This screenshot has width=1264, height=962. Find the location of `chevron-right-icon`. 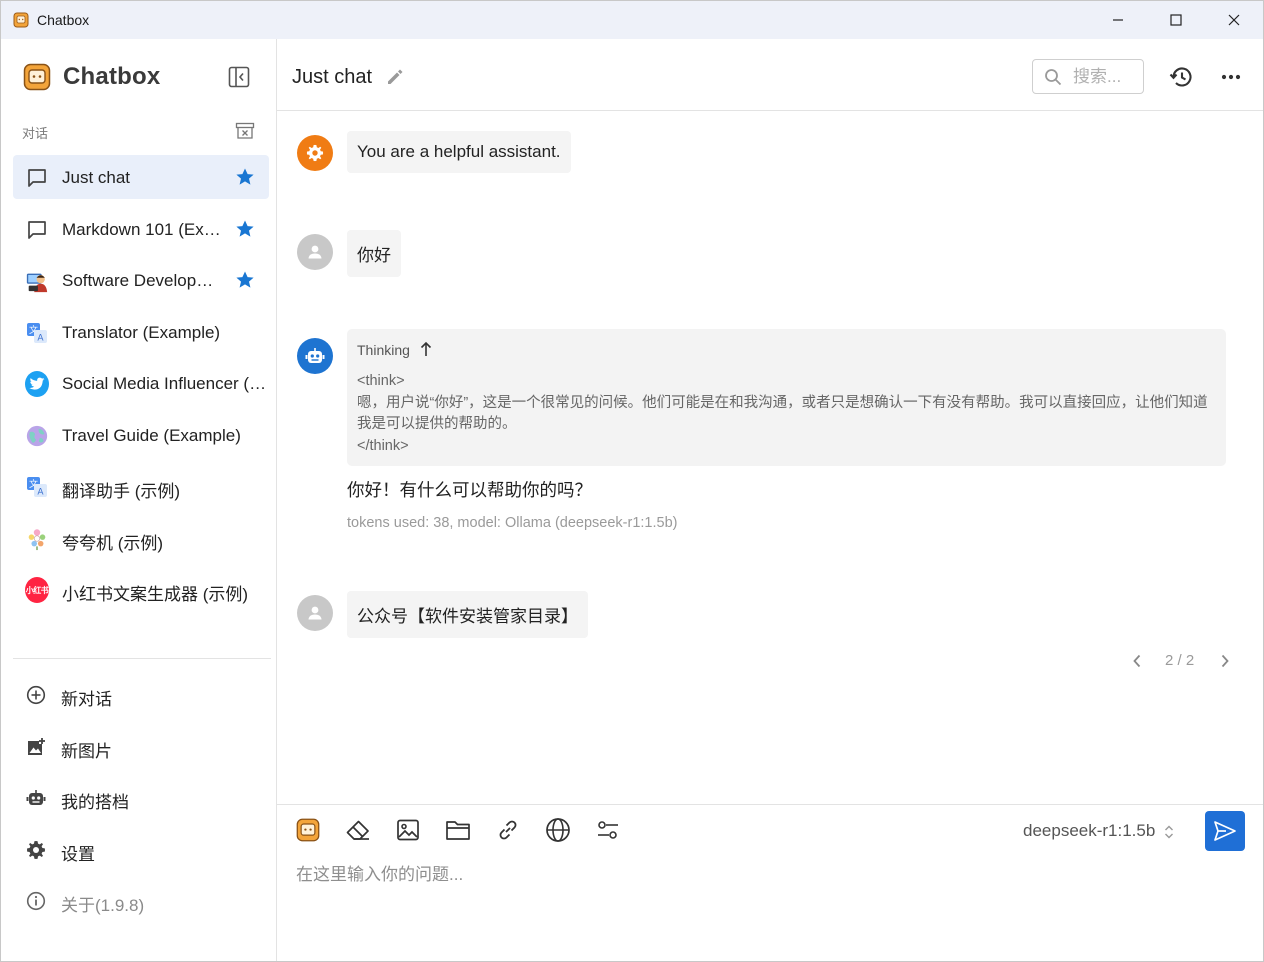

chevron-right-icon is located at coordinates (1225, 661).